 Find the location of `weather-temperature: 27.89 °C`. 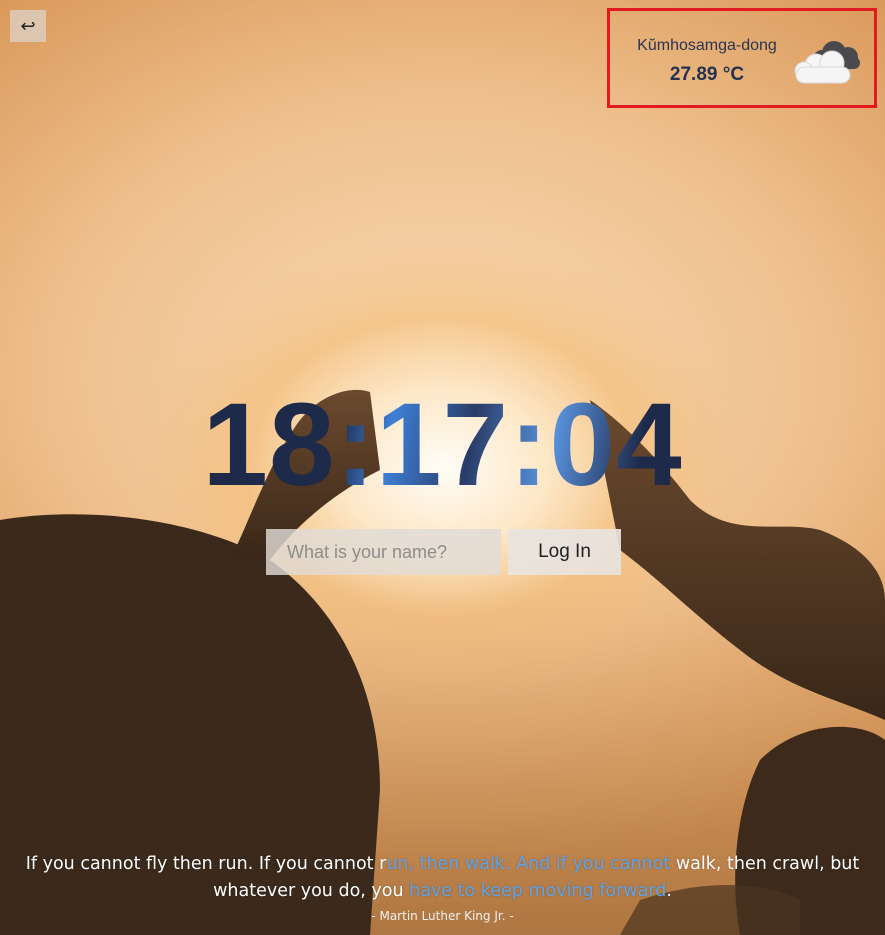

weather-temperature: 27.89 °C is located at coordinates (707, 74).